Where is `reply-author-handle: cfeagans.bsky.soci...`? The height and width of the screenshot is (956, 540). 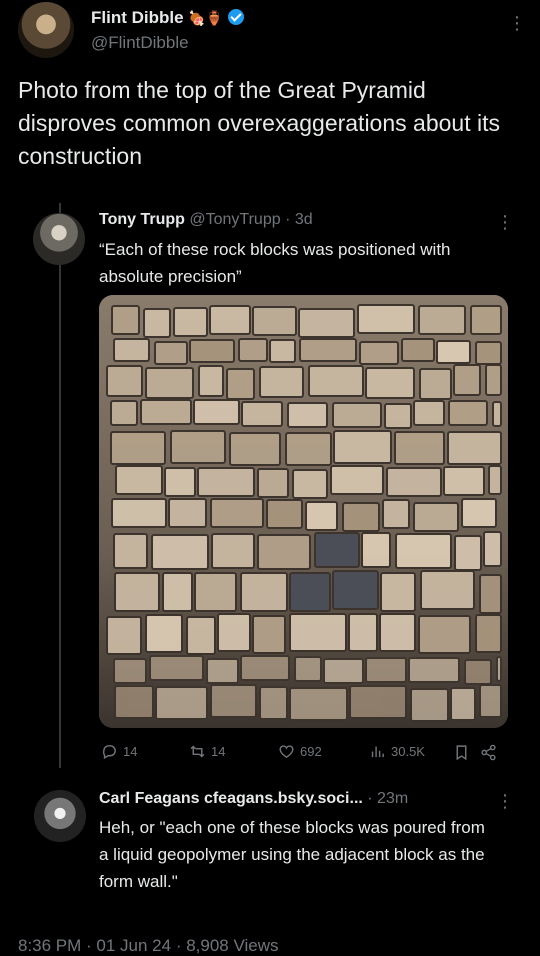
reply-author-handle: cfeagans.bsky.soci... is located at coordinates (283, 798).